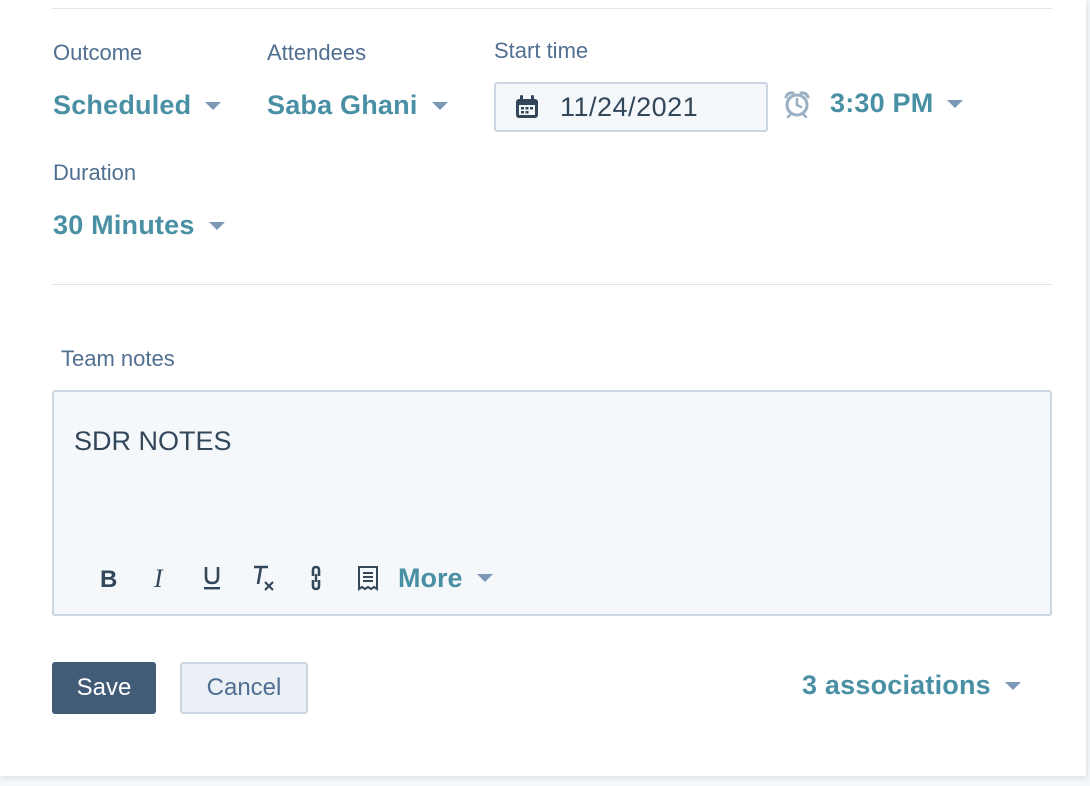 This screenshot has width=1090, height=786. I want to click on team-notes-text: SDR NOTES, so click(153, 441).